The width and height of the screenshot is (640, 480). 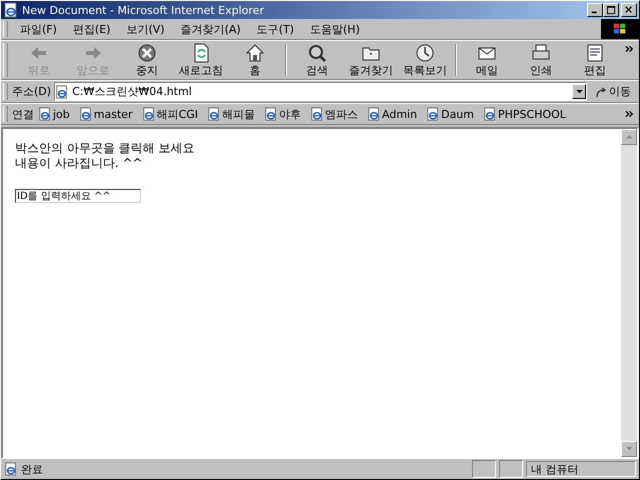 What do you see at coordinates (334, 114) in the screenshot?
I see `link-button: 엠파스` at bounding box center [334, 114].